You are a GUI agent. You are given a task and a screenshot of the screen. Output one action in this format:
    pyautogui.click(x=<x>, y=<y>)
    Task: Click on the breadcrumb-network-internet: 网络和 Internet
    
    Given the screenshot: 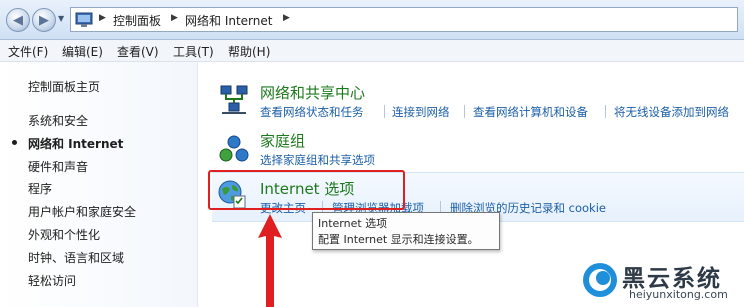 What is the action you would take?
    pyautogui.click(x=228, y=20)
    